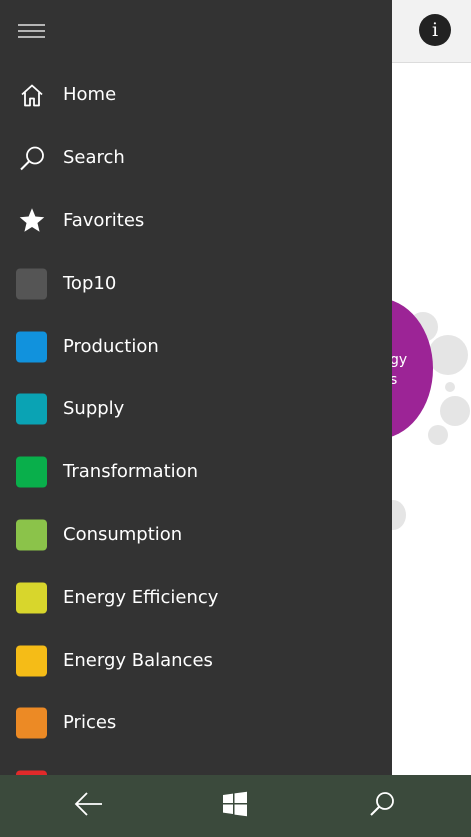 This screenshot has height=837, width=471. I want to click on hamburger-menu-icon, so click(31, 33).